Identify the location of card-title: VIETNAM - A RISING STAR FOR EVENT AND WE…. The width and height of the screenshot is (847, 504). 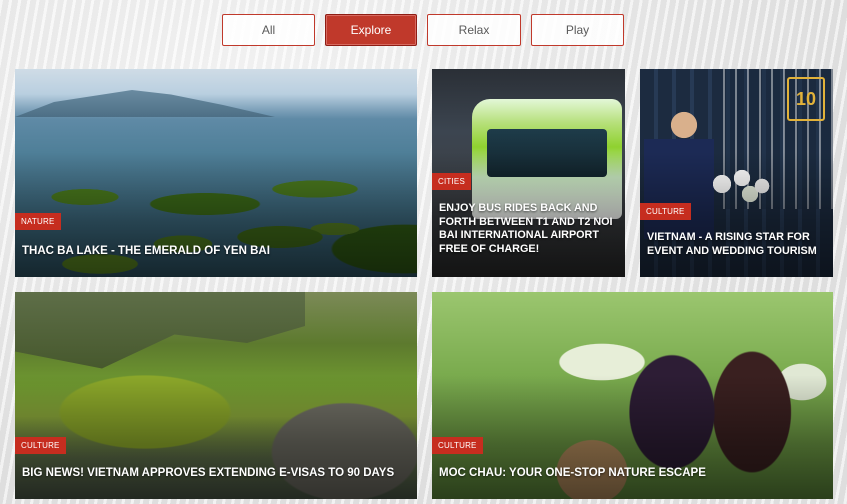
(736, 244).